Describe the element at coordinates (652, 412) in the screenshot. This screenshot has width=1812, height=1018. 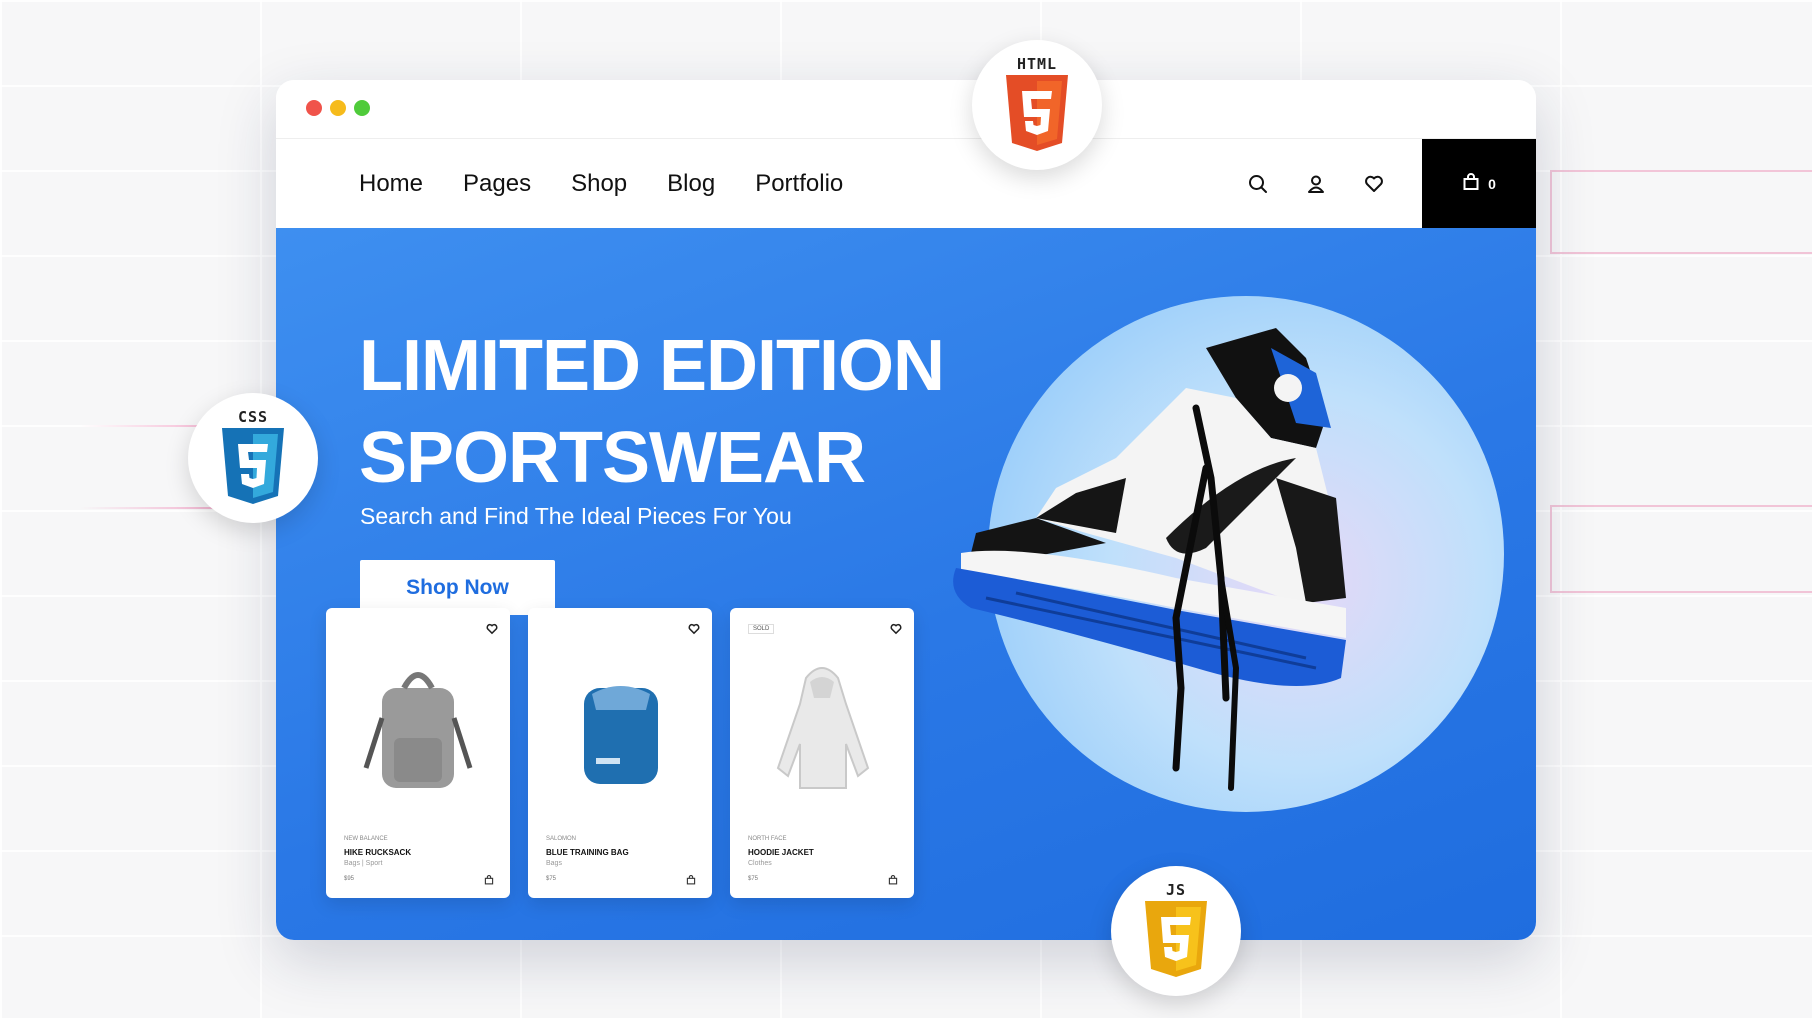
I see `hero-title: LIMITED EDITION SPORTSWEAR` at that location.